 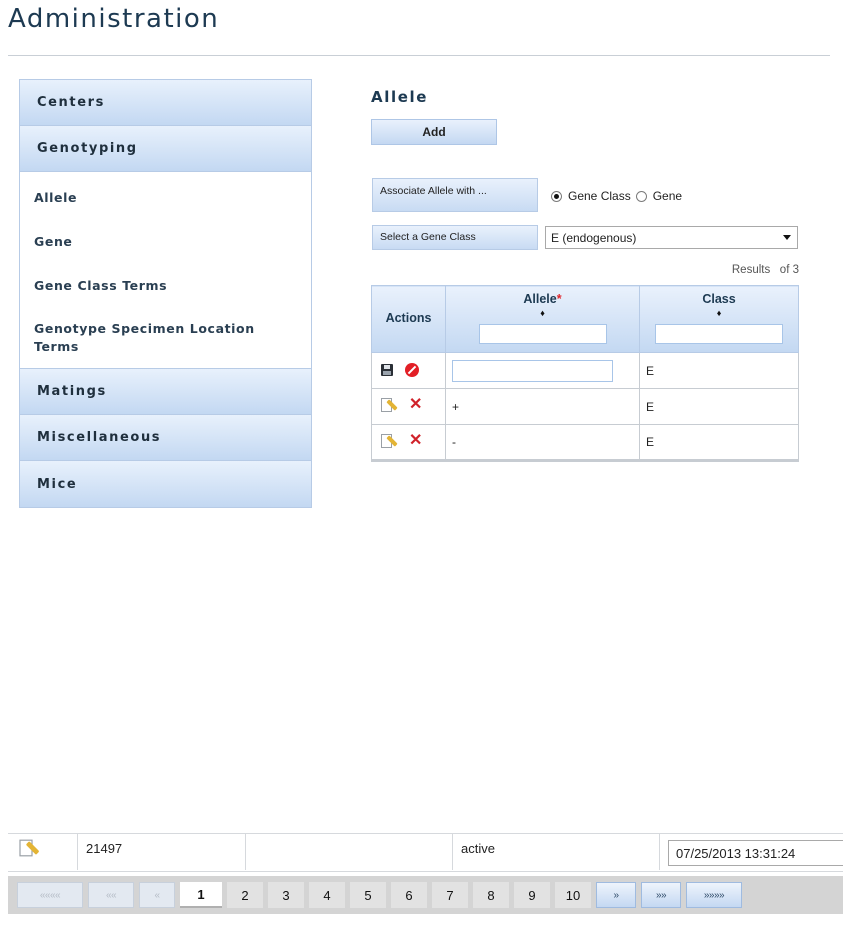 I want to click on pager-page-2: 2, so click(x=245, y=895).